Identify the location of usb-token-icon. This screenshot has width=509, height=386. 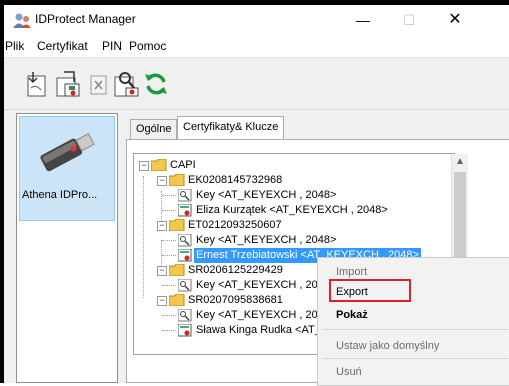
(67, 152).